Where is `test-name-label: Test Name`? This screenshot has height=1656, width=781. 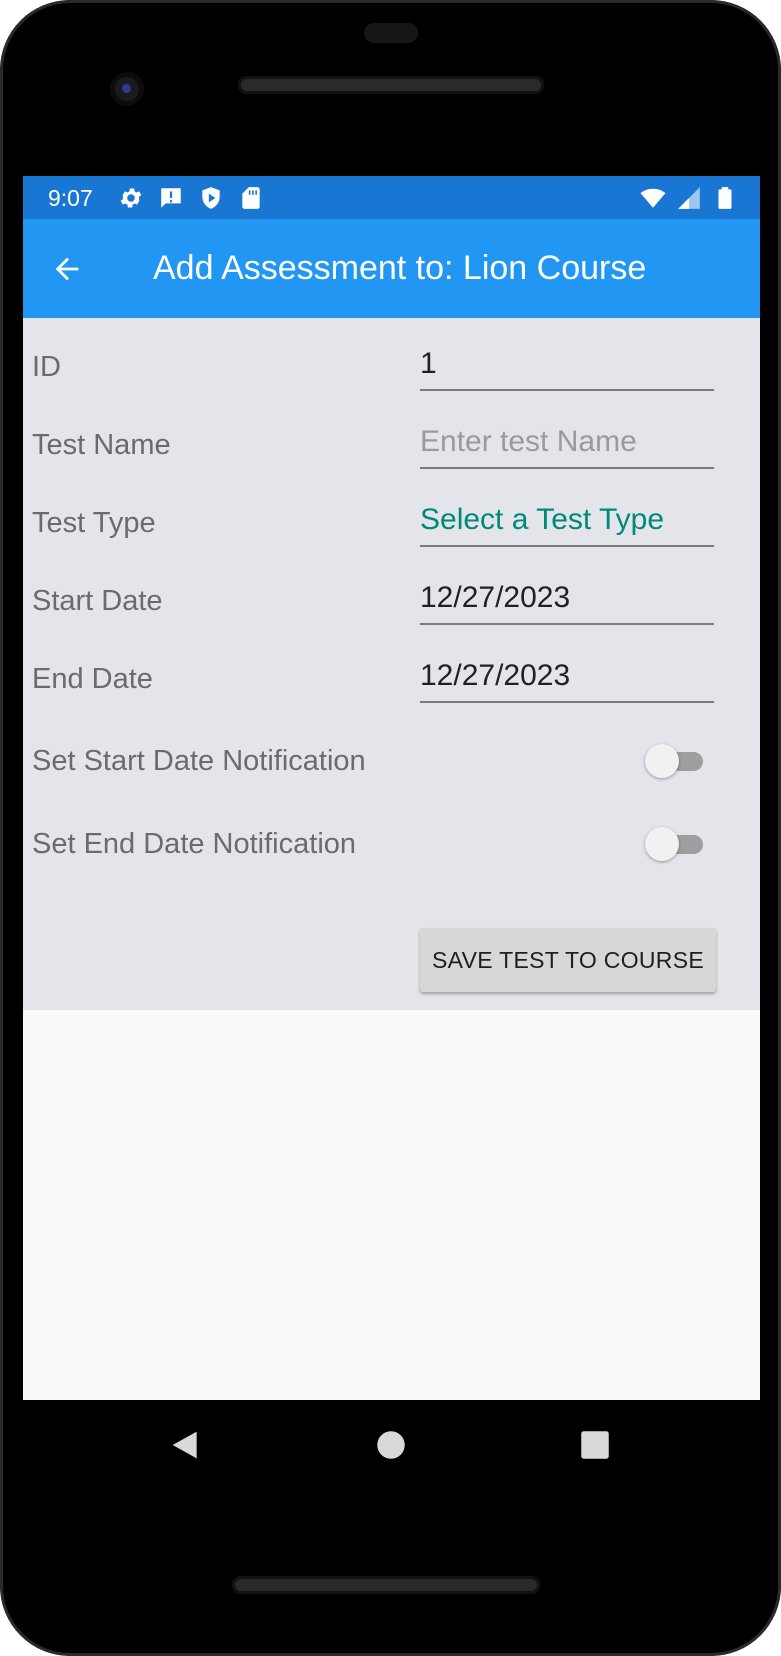 test-name-label: Test Name is located at coordinates (101, 445).